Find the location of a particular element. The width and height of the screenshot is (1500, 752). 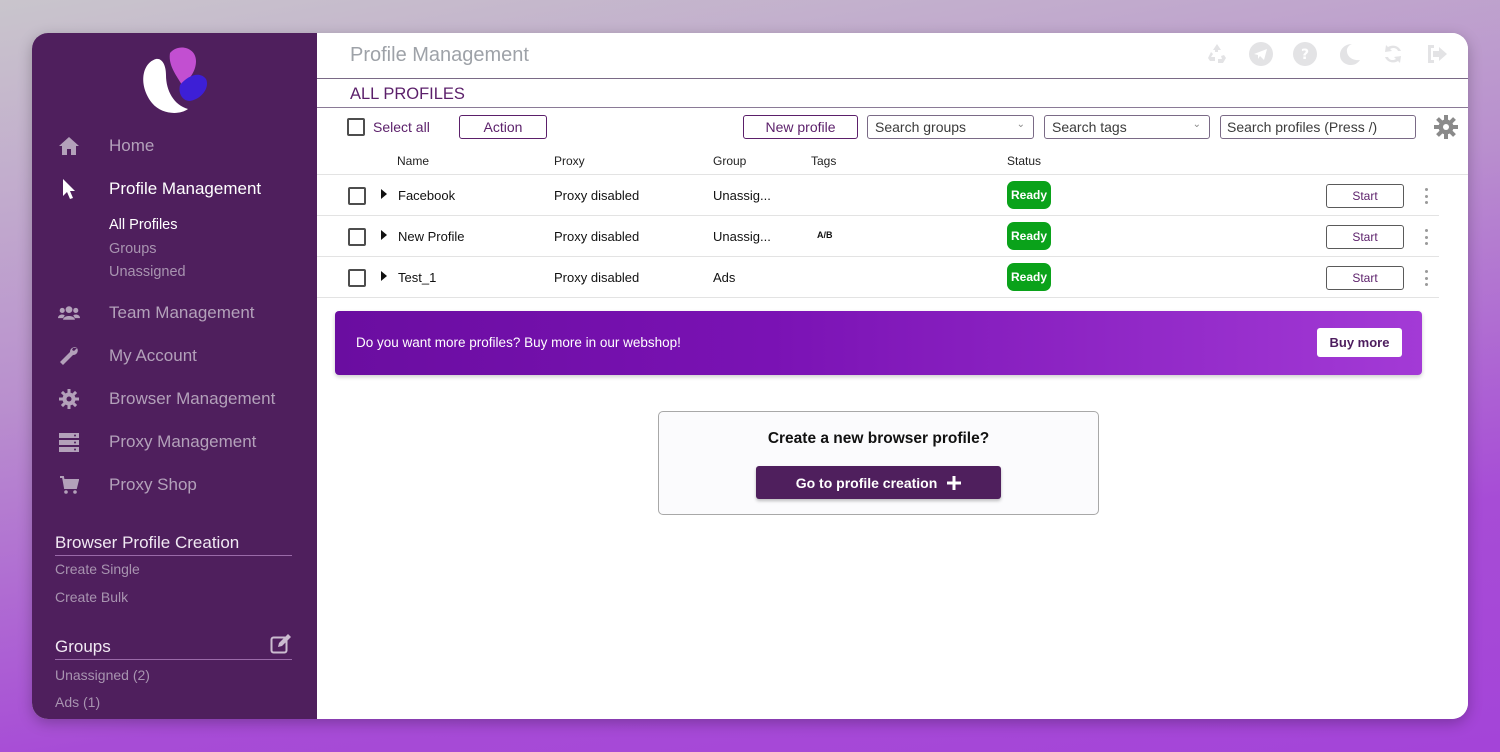

wrench-icon is located at coordinates (69, 356).